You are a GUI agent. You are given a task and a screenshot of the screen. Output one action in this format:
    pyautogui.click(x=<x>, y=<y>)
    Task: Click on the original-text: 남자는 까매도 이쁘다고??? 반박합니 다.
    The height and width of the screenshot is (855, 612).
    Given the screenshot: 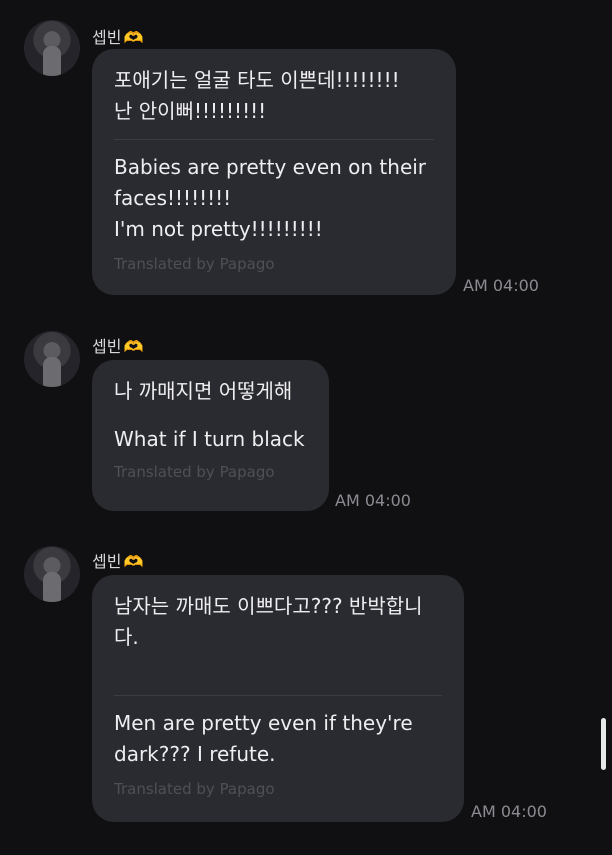 What is the action you would take?
    pyautogui.click(x=268, y=621)
    